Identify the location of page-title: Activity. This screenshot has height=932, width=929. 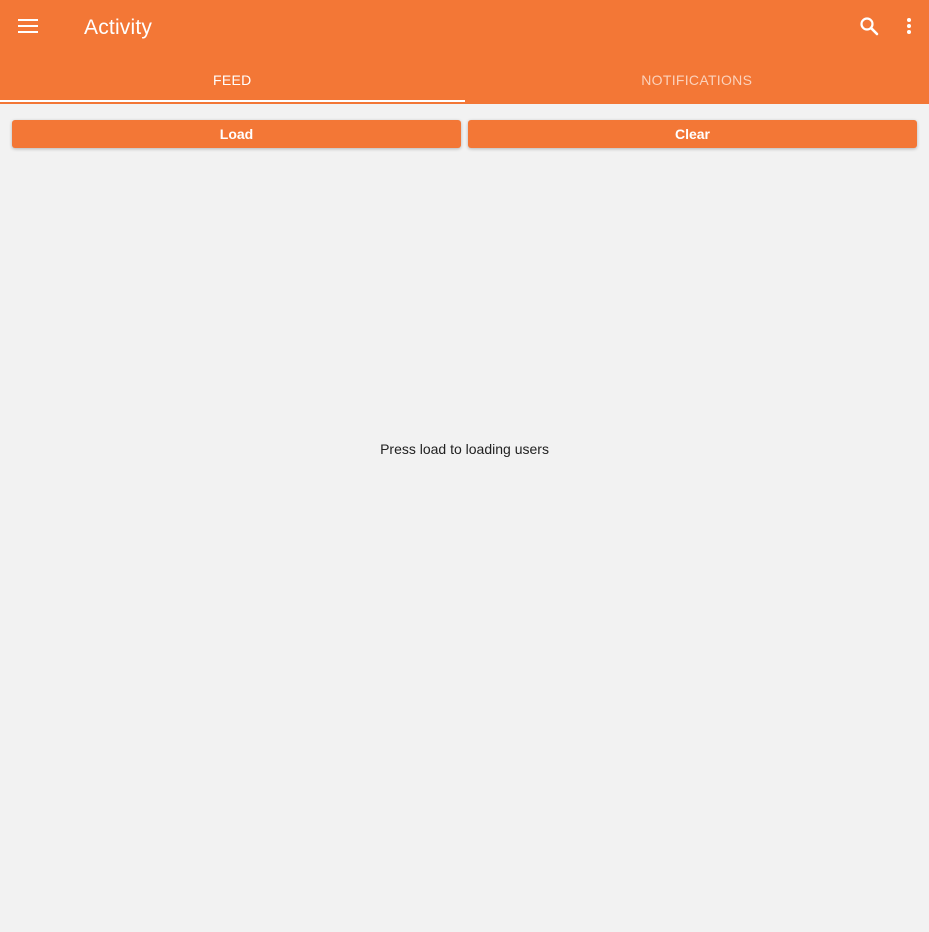
(118, 27).